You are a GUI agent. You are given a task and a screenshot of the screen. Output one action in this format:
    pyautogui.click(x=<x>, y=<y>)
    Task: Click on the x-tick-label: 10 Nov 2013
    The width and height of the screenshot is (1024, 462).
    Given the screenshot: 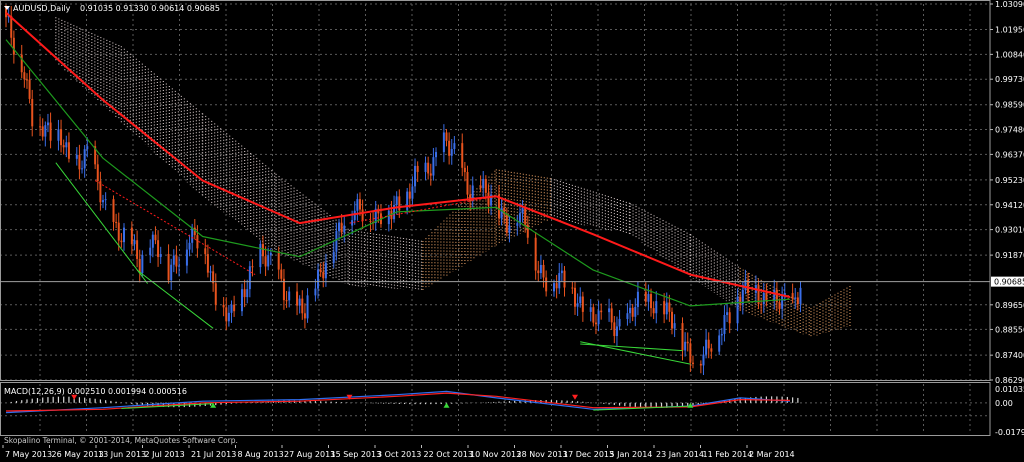 What is the action you would take?
    pyautogui.click(x=495, y=454)
    